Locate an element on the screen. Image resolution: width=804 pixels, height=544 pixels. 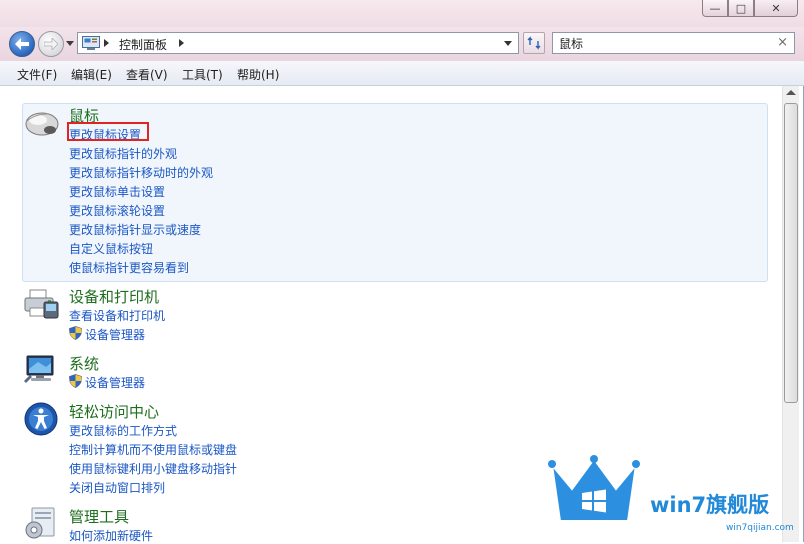
task-no-mouse-keyboard: 控制计算机而不使用鼠标或键盘 is located at coordinates (153, 449).